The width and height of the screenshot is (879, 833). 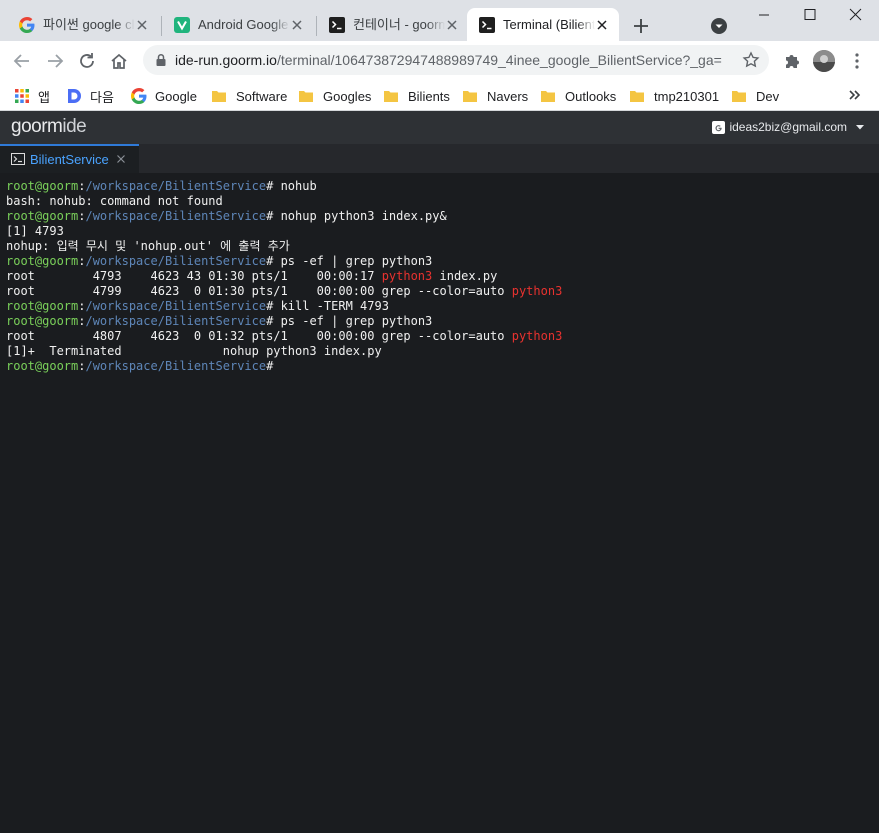 I want to click on bookmark-label: Navers, so click(x=508, y=96).